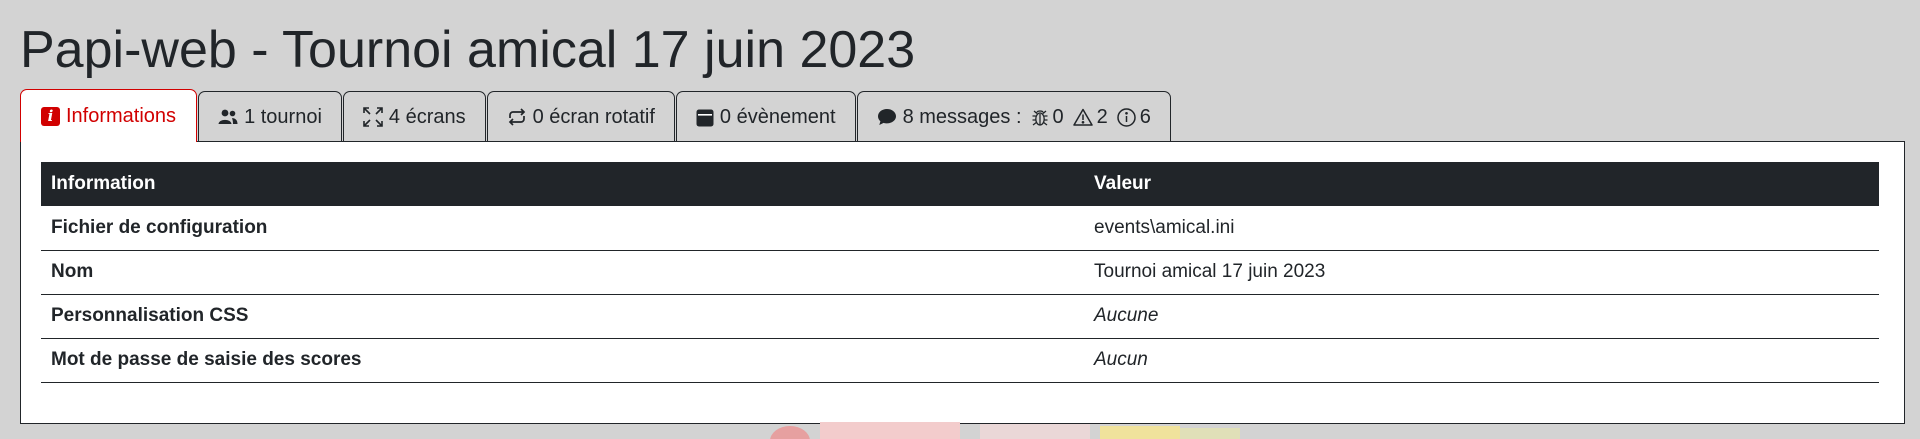  Describe the element at coordinates (373, 117) in the screenshot. I see `fullscreen-icon` at that location.